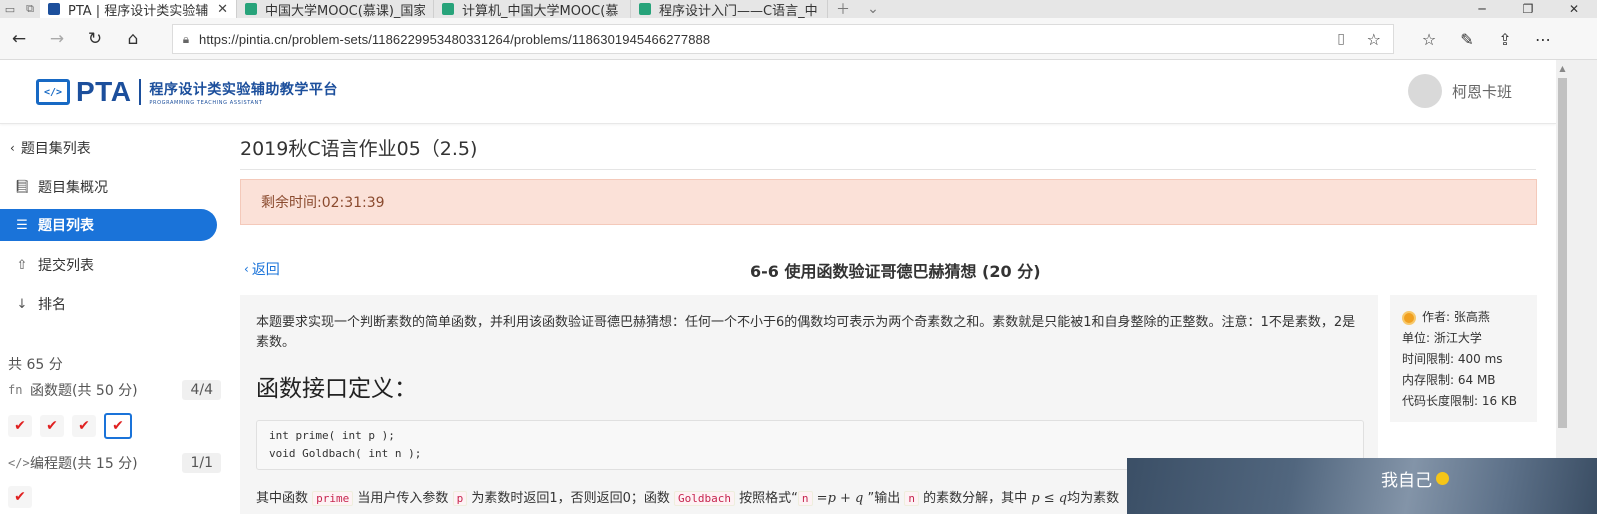 The width and height of the screenshot is (1597, 514). Describe the element at coordinates (1425, 91) in the screenshot. I see `avatar` at that location.